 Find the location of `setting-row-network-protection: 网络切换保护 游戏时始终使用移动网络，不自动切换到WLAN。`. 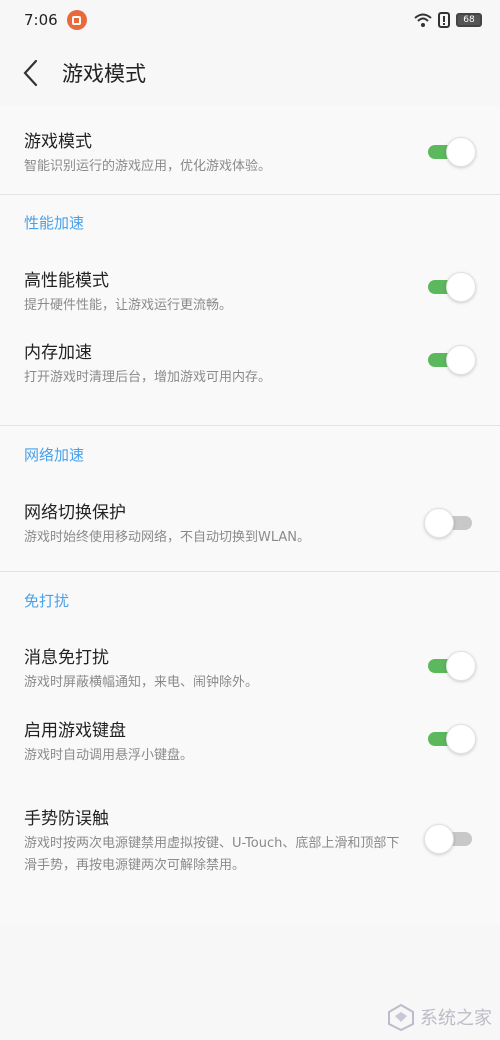

setting-row-network-protection: 网络切换保护 游戏时始终使用移动网络，不自动切换到WLAN。 is located at coordinates (250, 527).